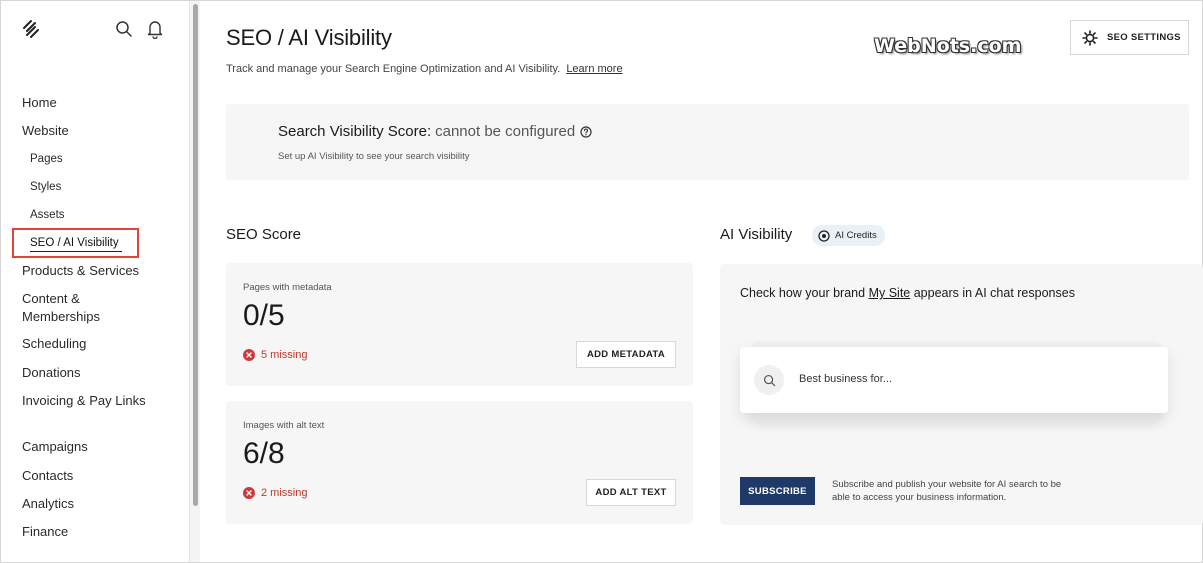 This screenshot has width=1203, height=563. What do you see at coordinates (586, 131) in the screenshot?
I see `help-icon` at bounding box center [586, 131].